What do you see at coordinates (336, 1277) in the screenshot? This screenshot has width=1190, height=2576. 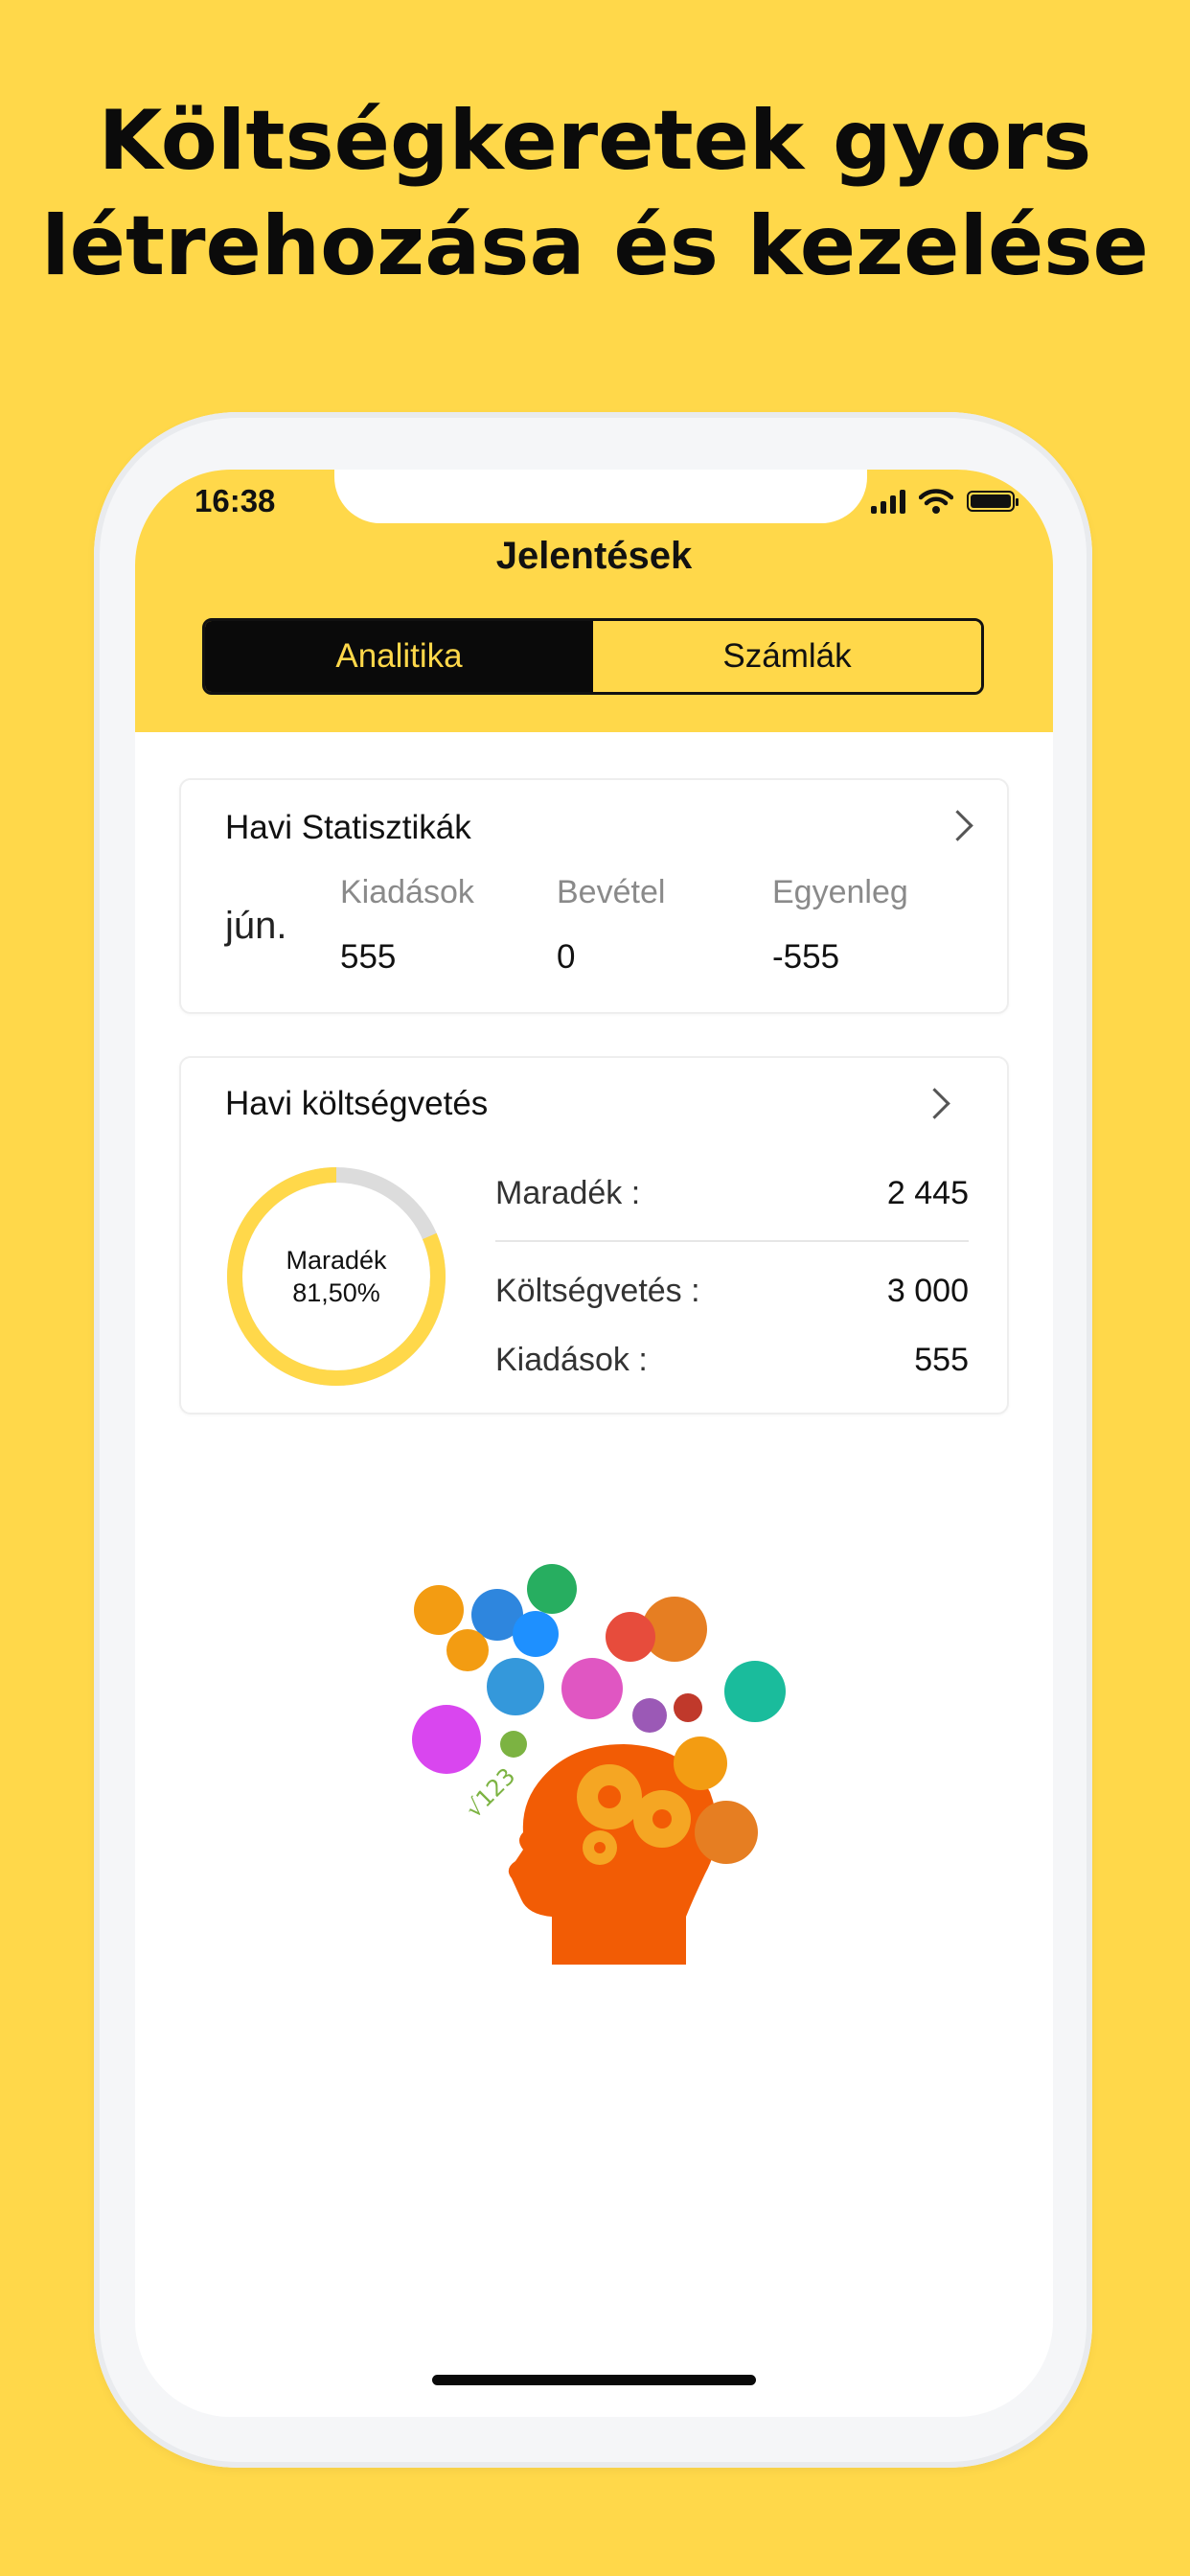 I see `donut-center-label: Maradék 81,50%` at bounding box center [336, 1277].